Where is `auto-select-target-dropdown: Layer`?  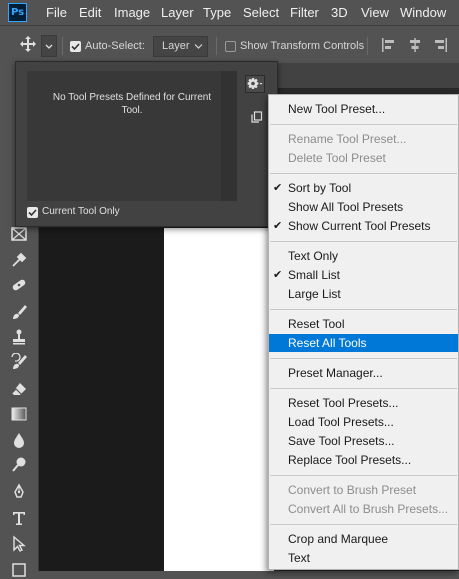 auto-select-target-dropdown: Layer is located at coordinates (180, 46).